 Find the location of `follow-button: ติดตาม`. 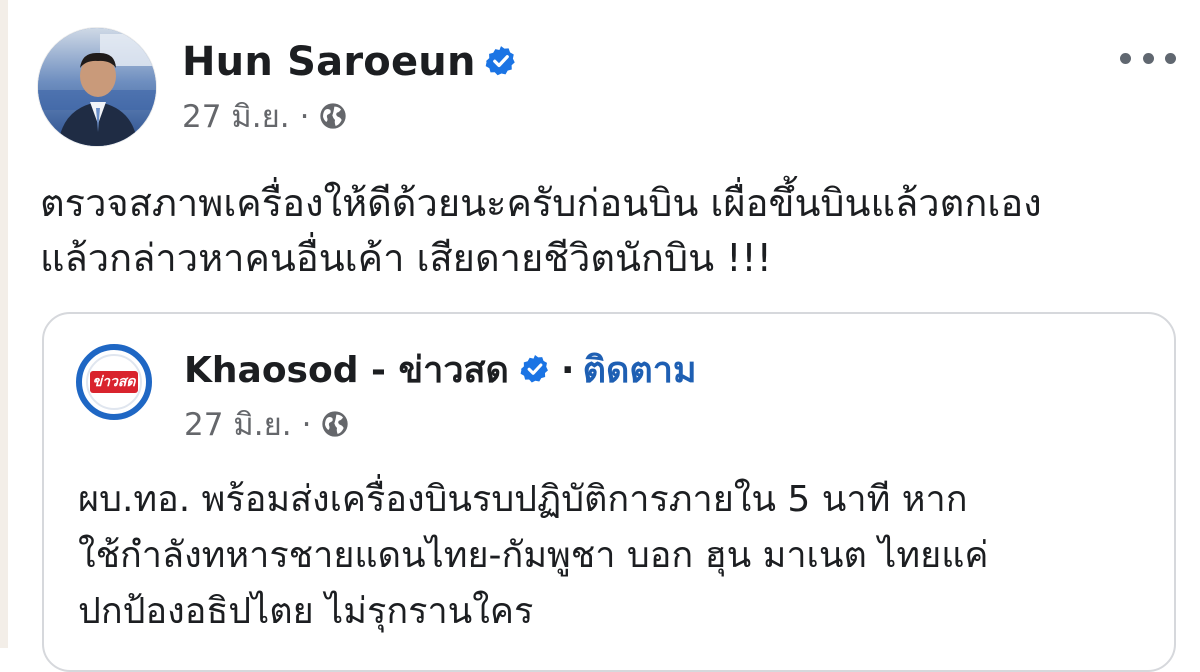

follow-button: ติดตาม is located at coordinates (640, 370).